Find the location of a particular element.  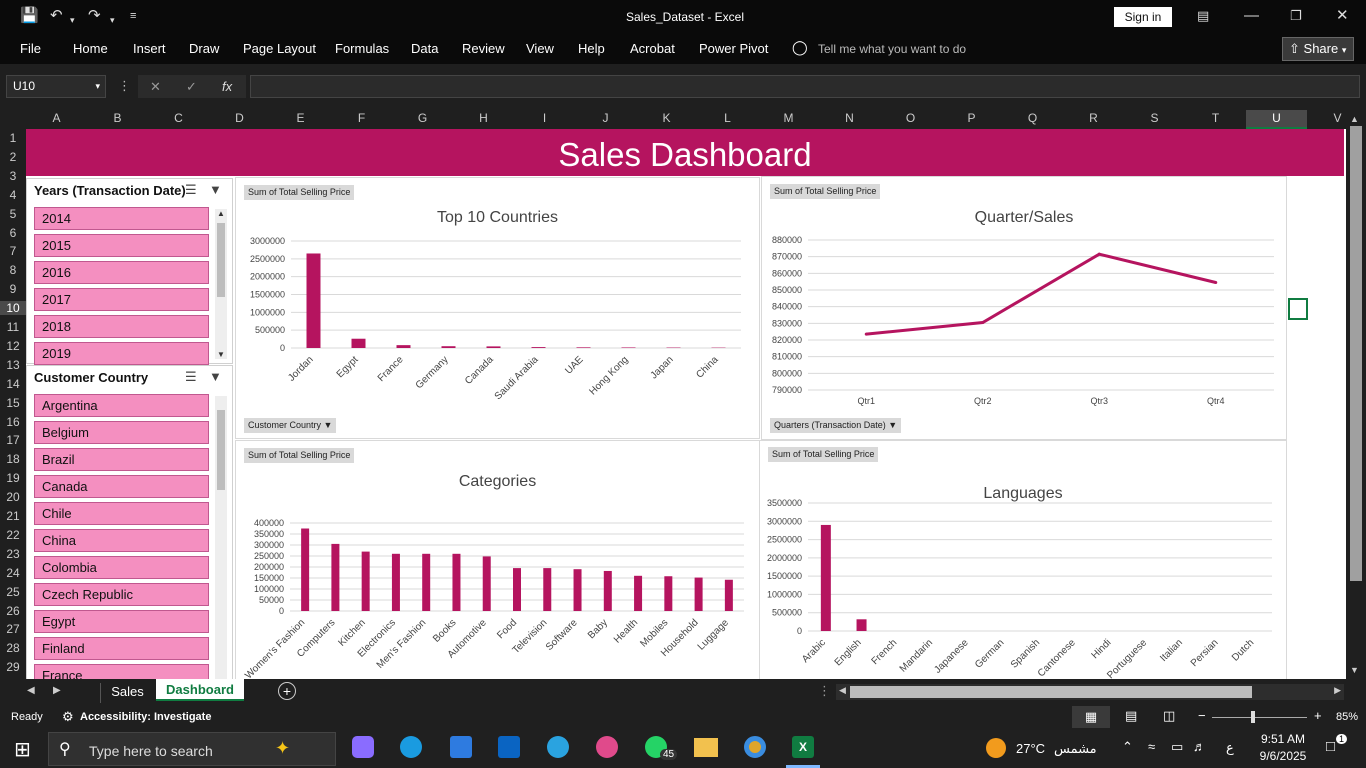

undo-dropdown-icon: ▾ is located at coordinates (72, 20).